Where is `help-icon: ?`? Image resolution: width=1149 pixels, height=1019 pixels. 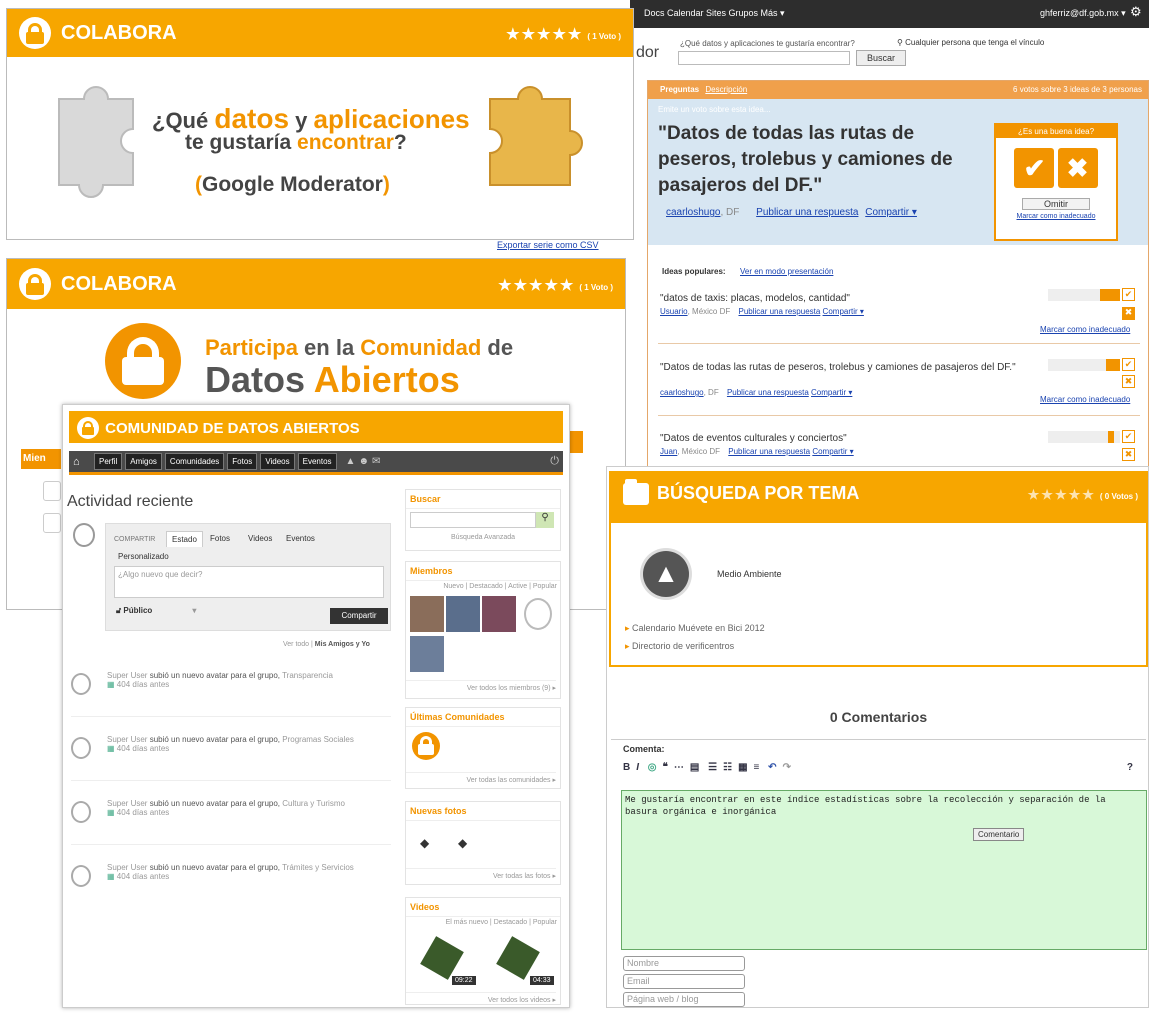 help-icon: ? is located at coordinates (1130, 767).